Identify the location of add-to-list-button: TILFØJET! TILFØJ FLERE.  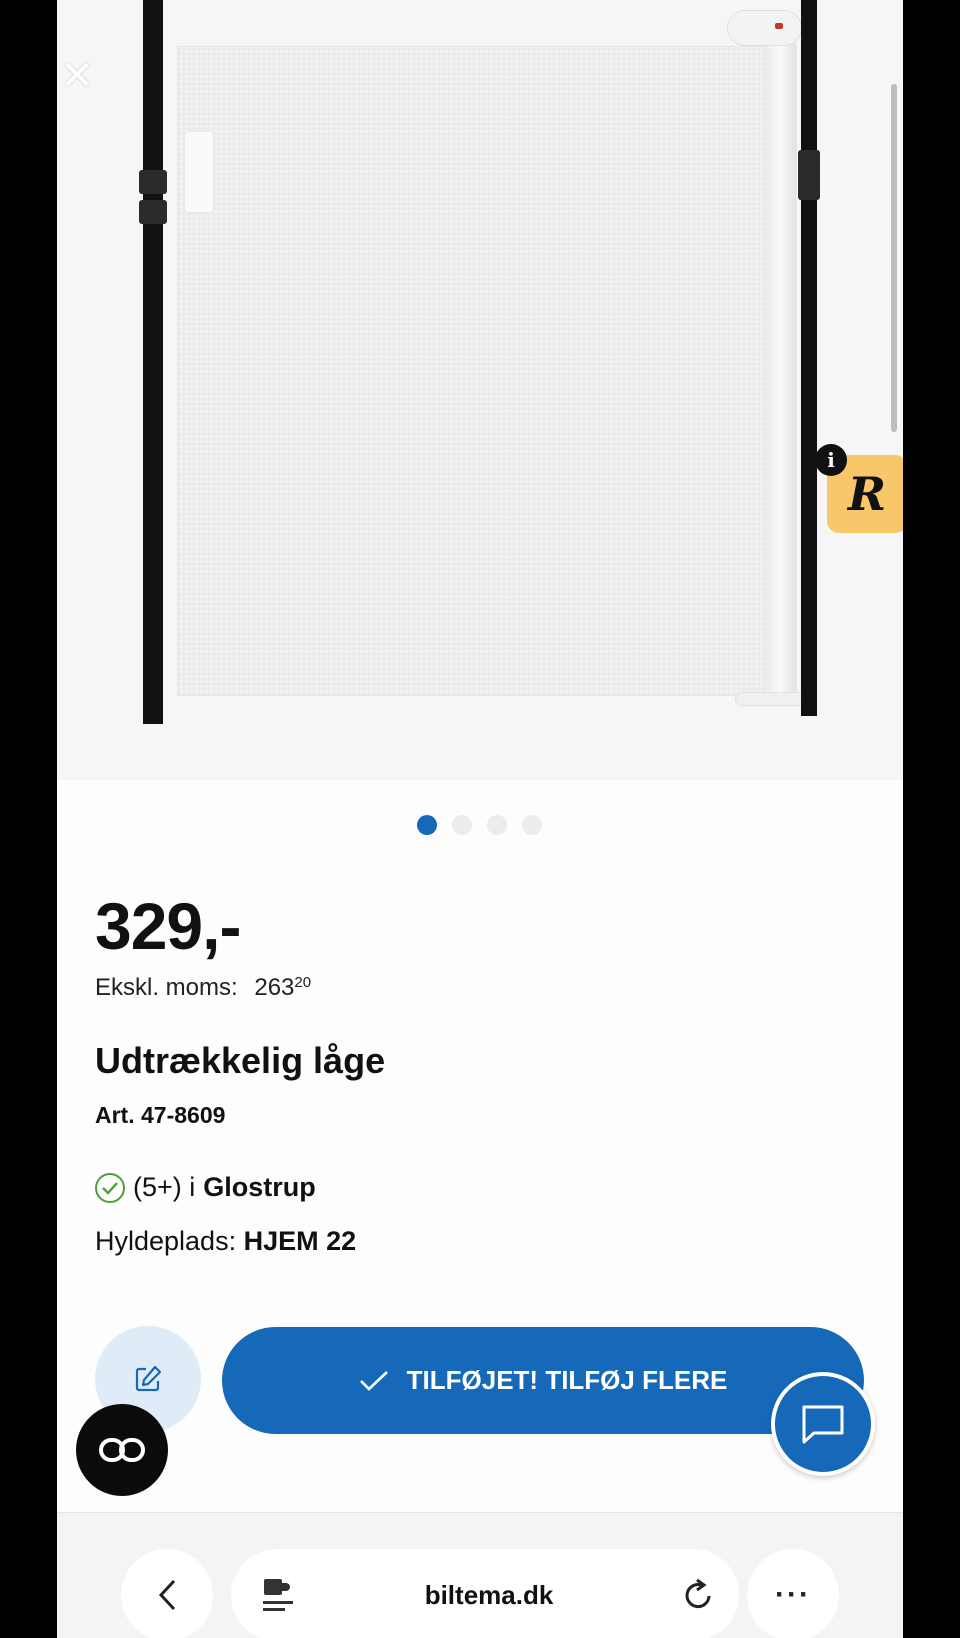
(543, 1380).